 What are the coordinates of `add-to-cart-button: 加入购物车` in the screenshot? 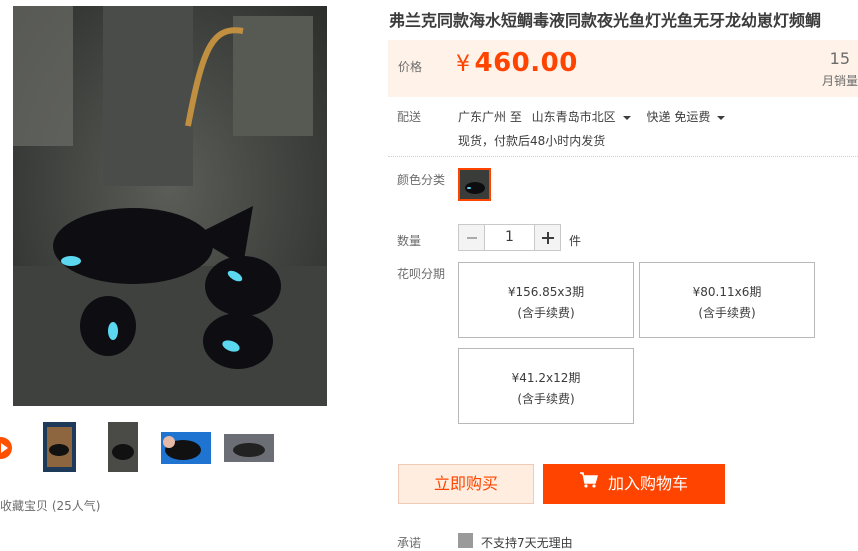 It's located at (634, 484).